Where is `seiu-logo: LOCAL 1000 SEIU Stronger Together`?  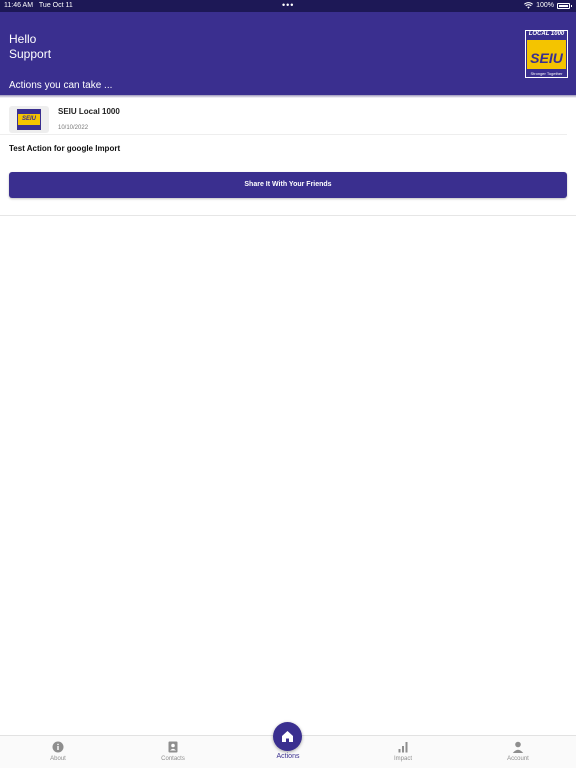
seiu-logo: LOCAL 1000 SEIU Stronger Together is located at coordinates (546, 54).